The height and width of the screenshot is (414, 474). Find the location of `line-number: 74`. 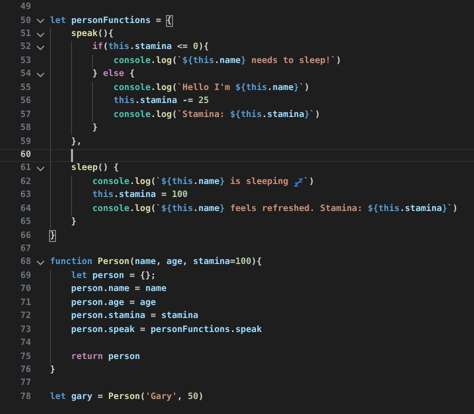

line-number: 74 is located at coordinates (25, 343).